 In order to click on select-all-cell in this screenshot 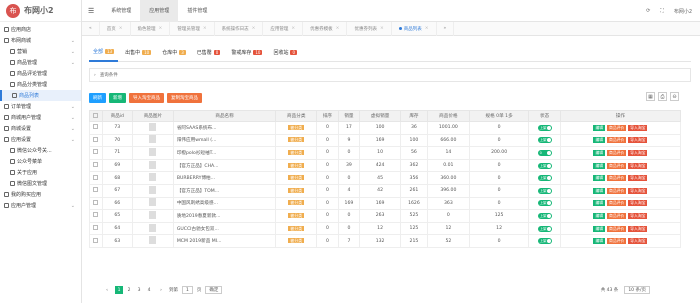, I will do `click(96, 116)`.